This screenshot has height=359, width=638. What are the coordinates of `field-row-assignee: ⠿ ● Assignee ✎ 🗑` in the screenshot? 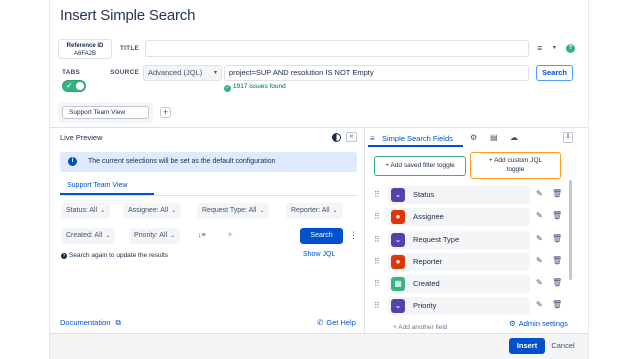 It's located at (471, 217).